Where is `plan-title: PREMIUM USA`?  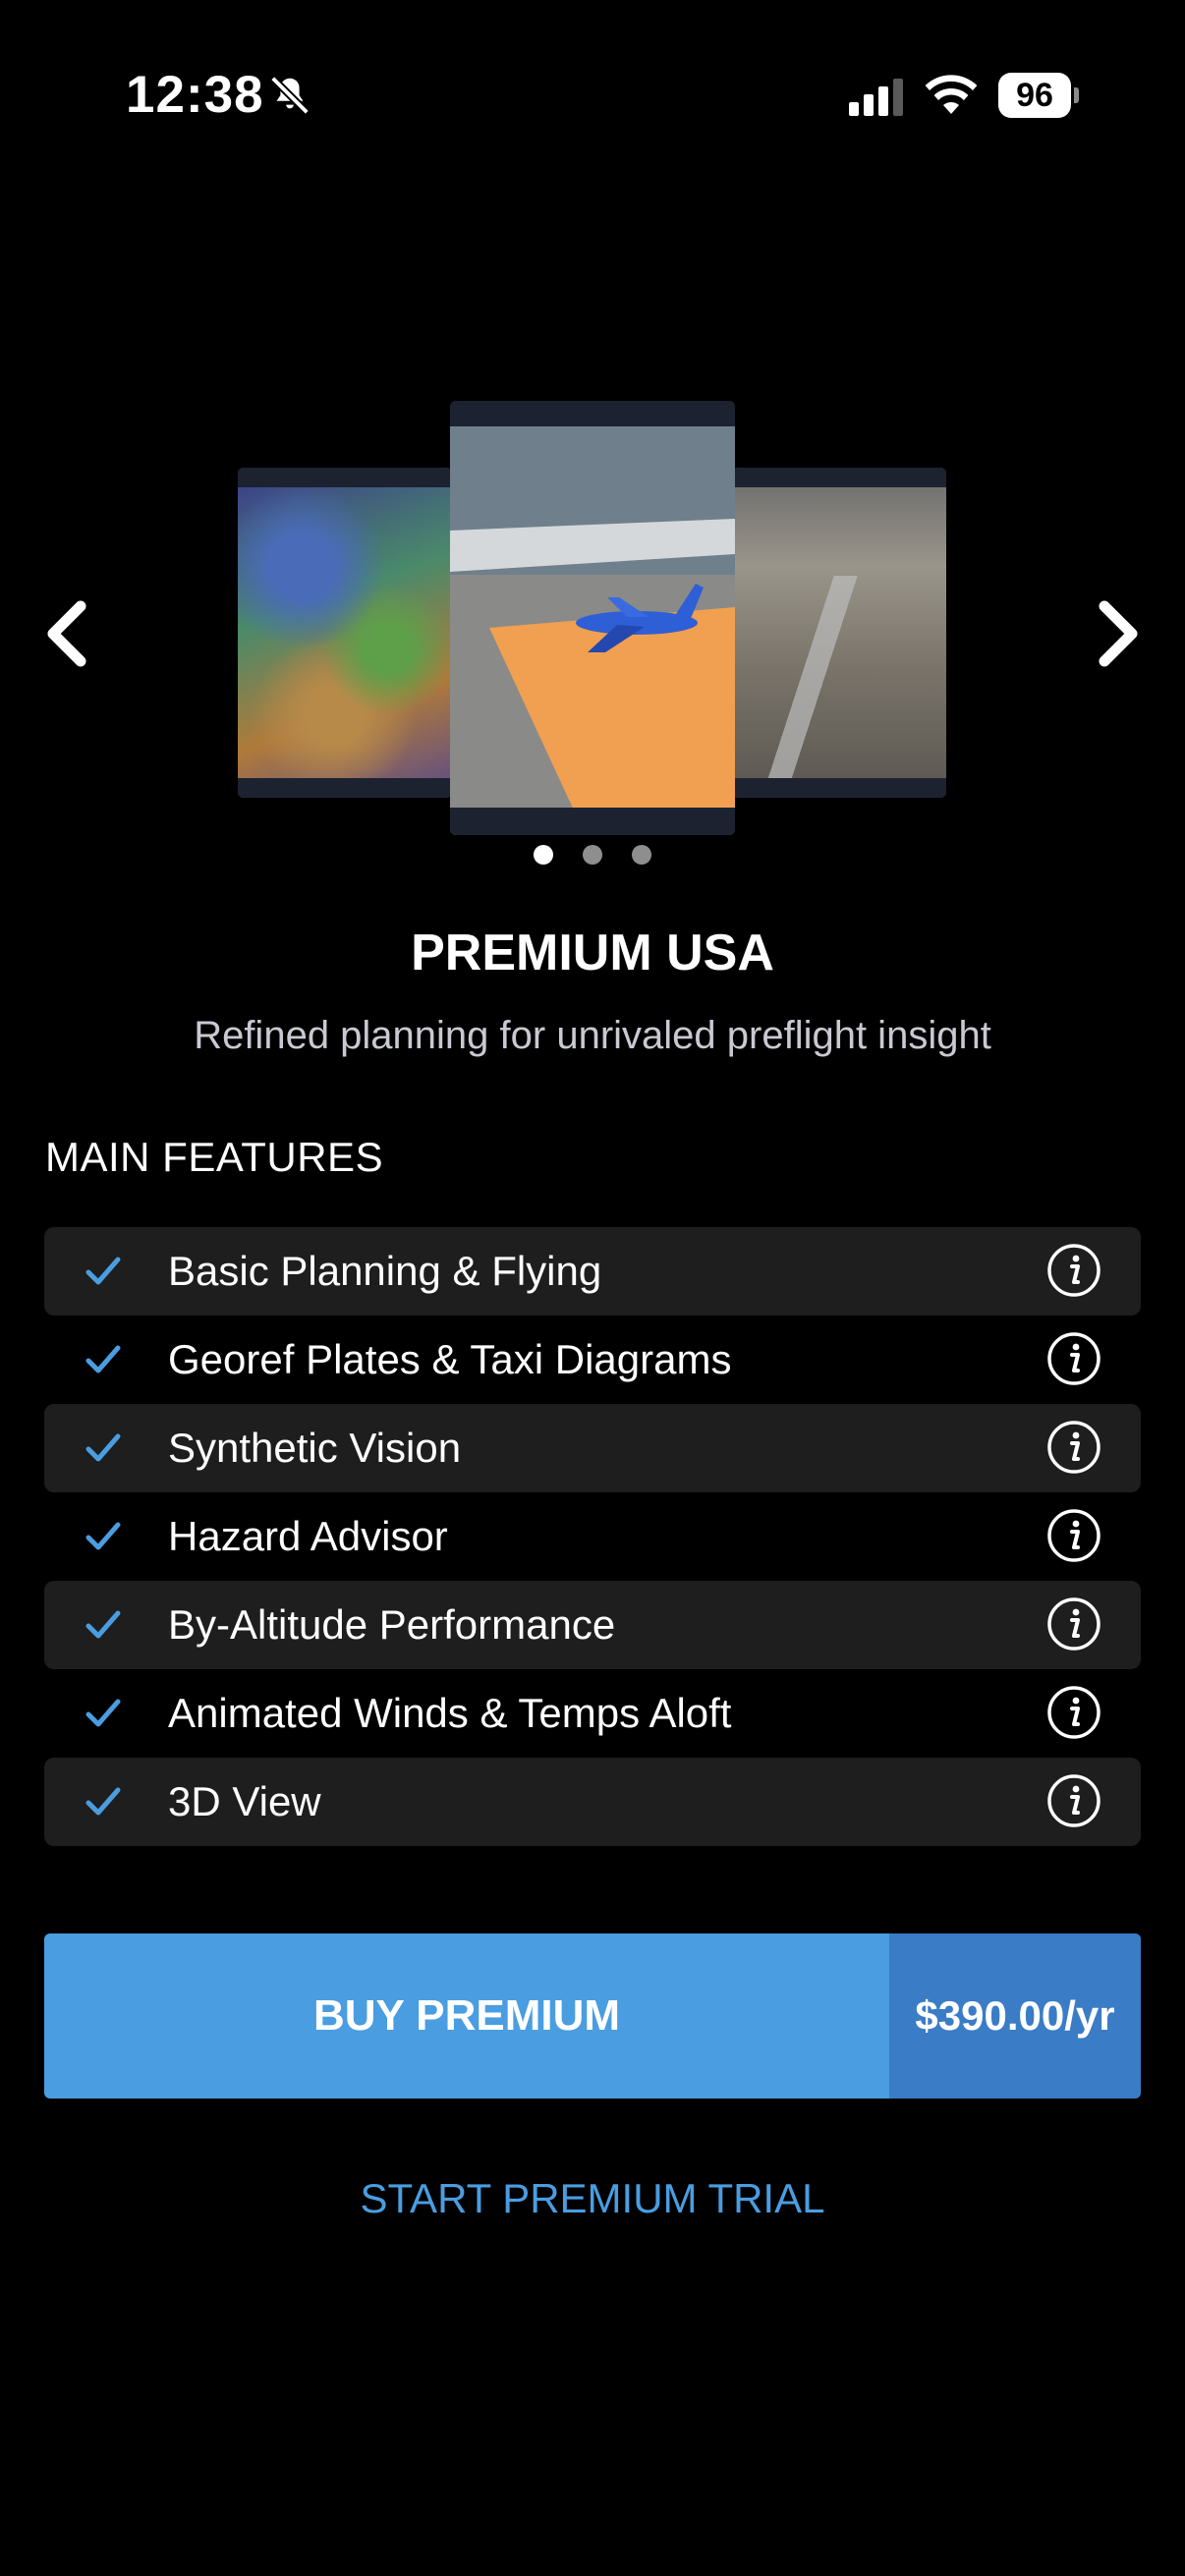 plan-title: PREMIUM USA is located at coordinates (592, 952).